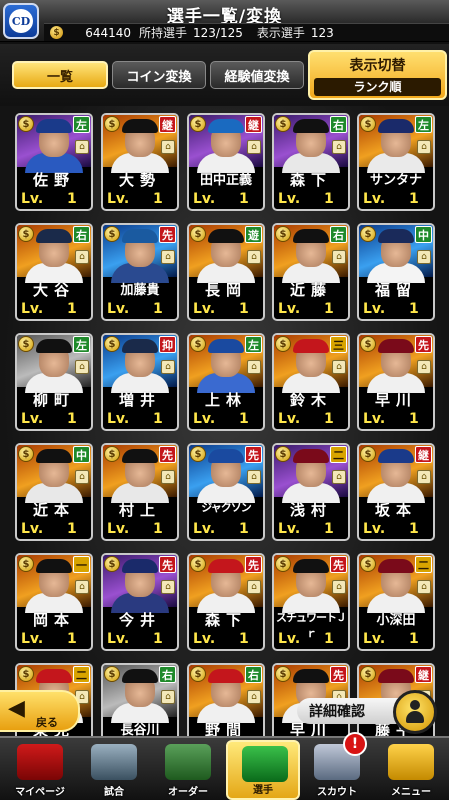  What do you see at coordinates (140, 492) in the screenshot?
I see `player-card: $ 先 ⌂ 村上 Lv. 1` at bounding box center [140, 492].